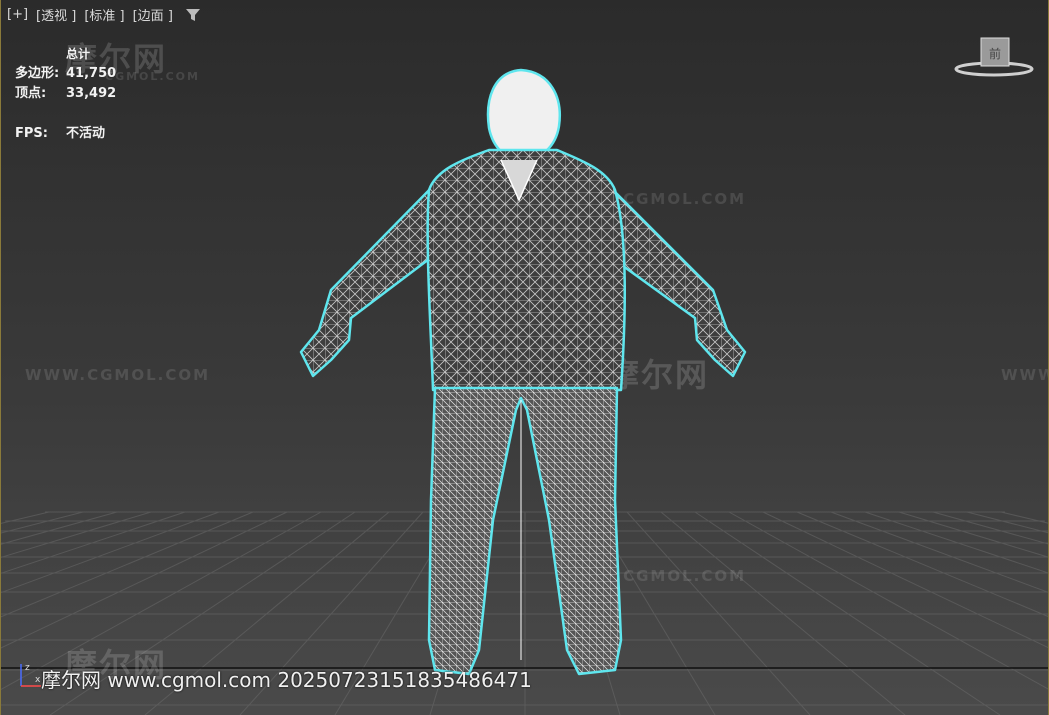 The height and width of the screenshot is (715, 1049). I want to click on filter-icon, so click(193, 15).